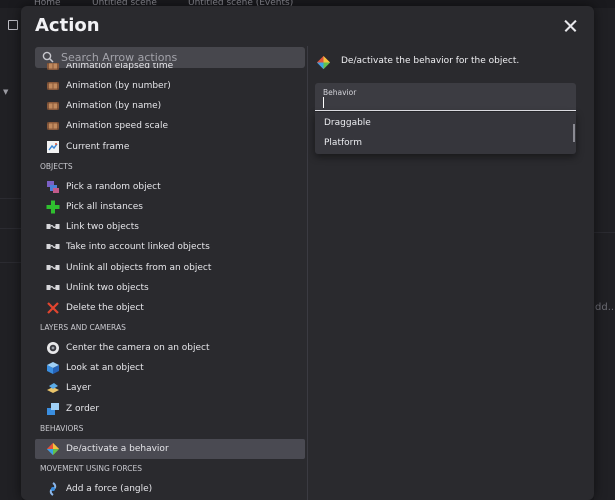 Image resolution: width=615 pixels, height=500 pixels. I want to click on action-item: Unlink two objects, so click(170, 288).